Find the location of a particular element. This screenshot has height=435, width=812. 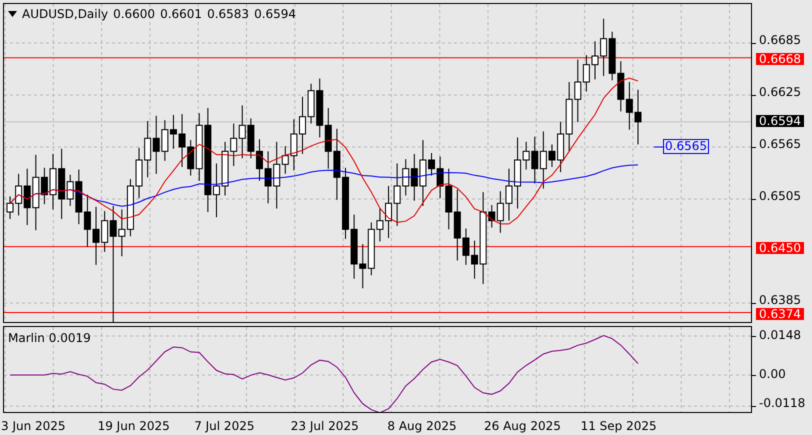

date-label: 11 Sep 2025 is located at coordinates (618, 426).